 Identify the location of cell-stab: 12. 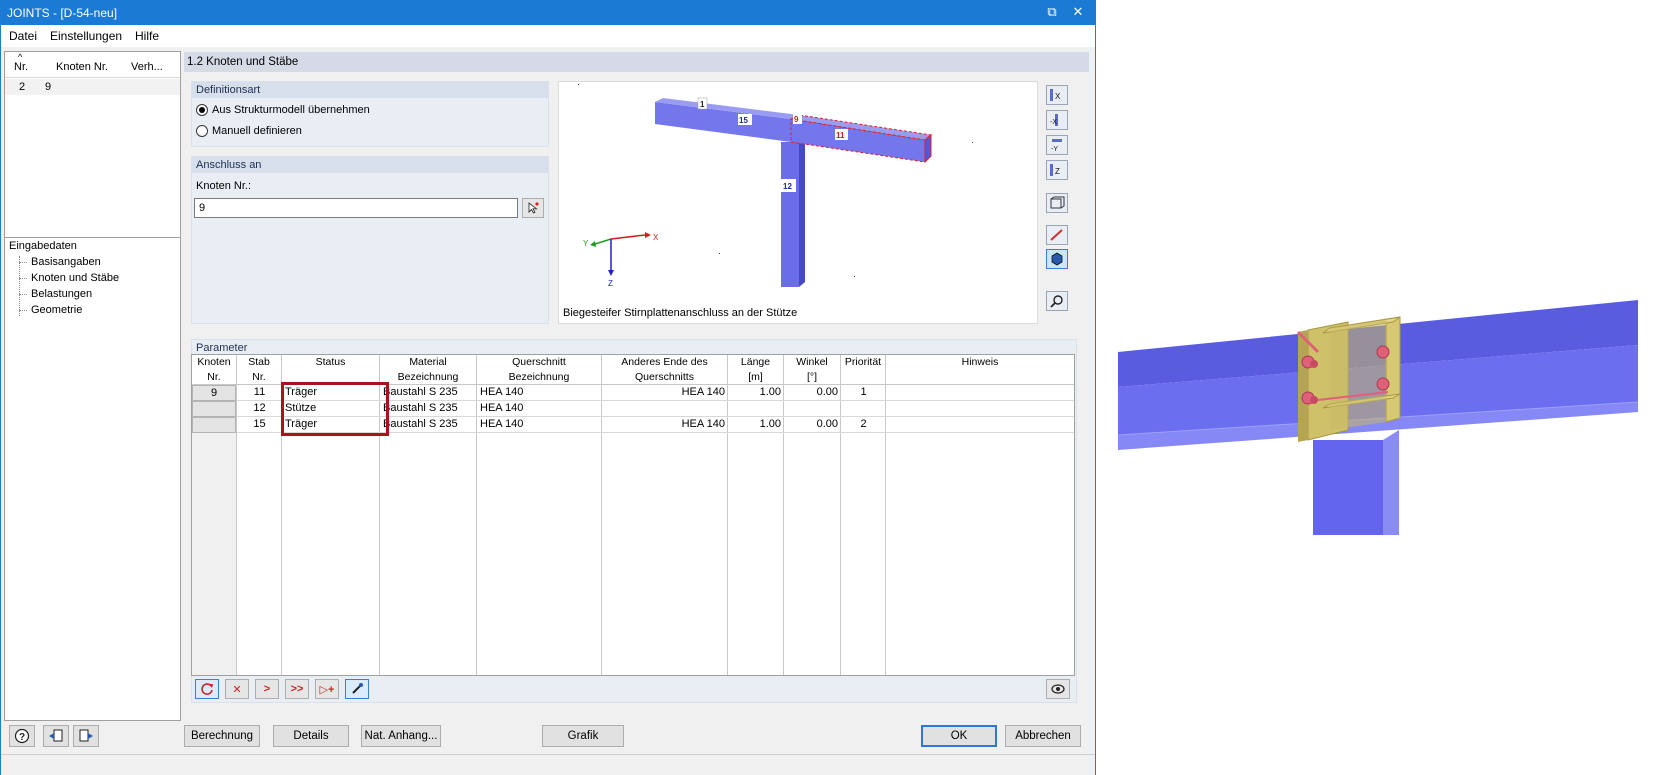
(259, 409).